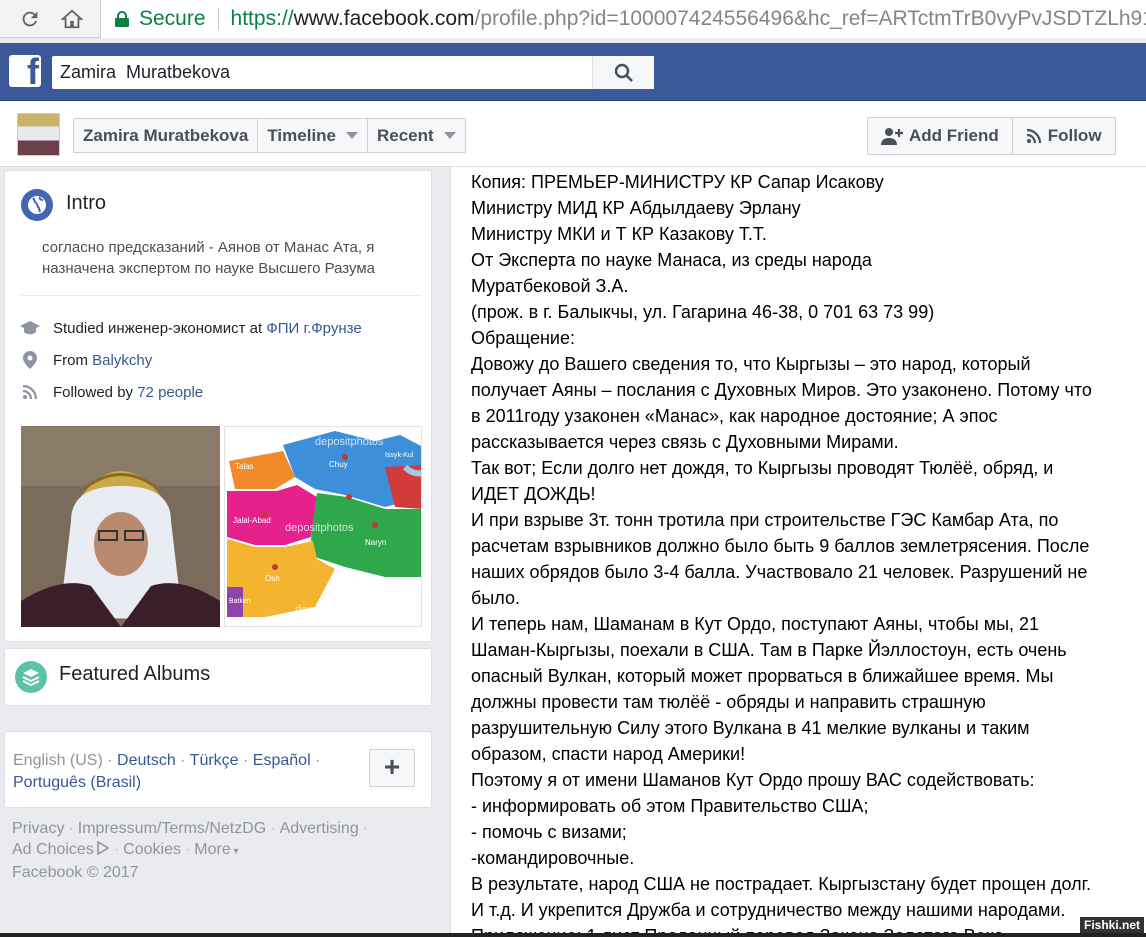  What do you see at coordinates (218, 677) in the screenshot?
I see `featured-albums-card: Featured Albums` at bounding box center [218, 677].